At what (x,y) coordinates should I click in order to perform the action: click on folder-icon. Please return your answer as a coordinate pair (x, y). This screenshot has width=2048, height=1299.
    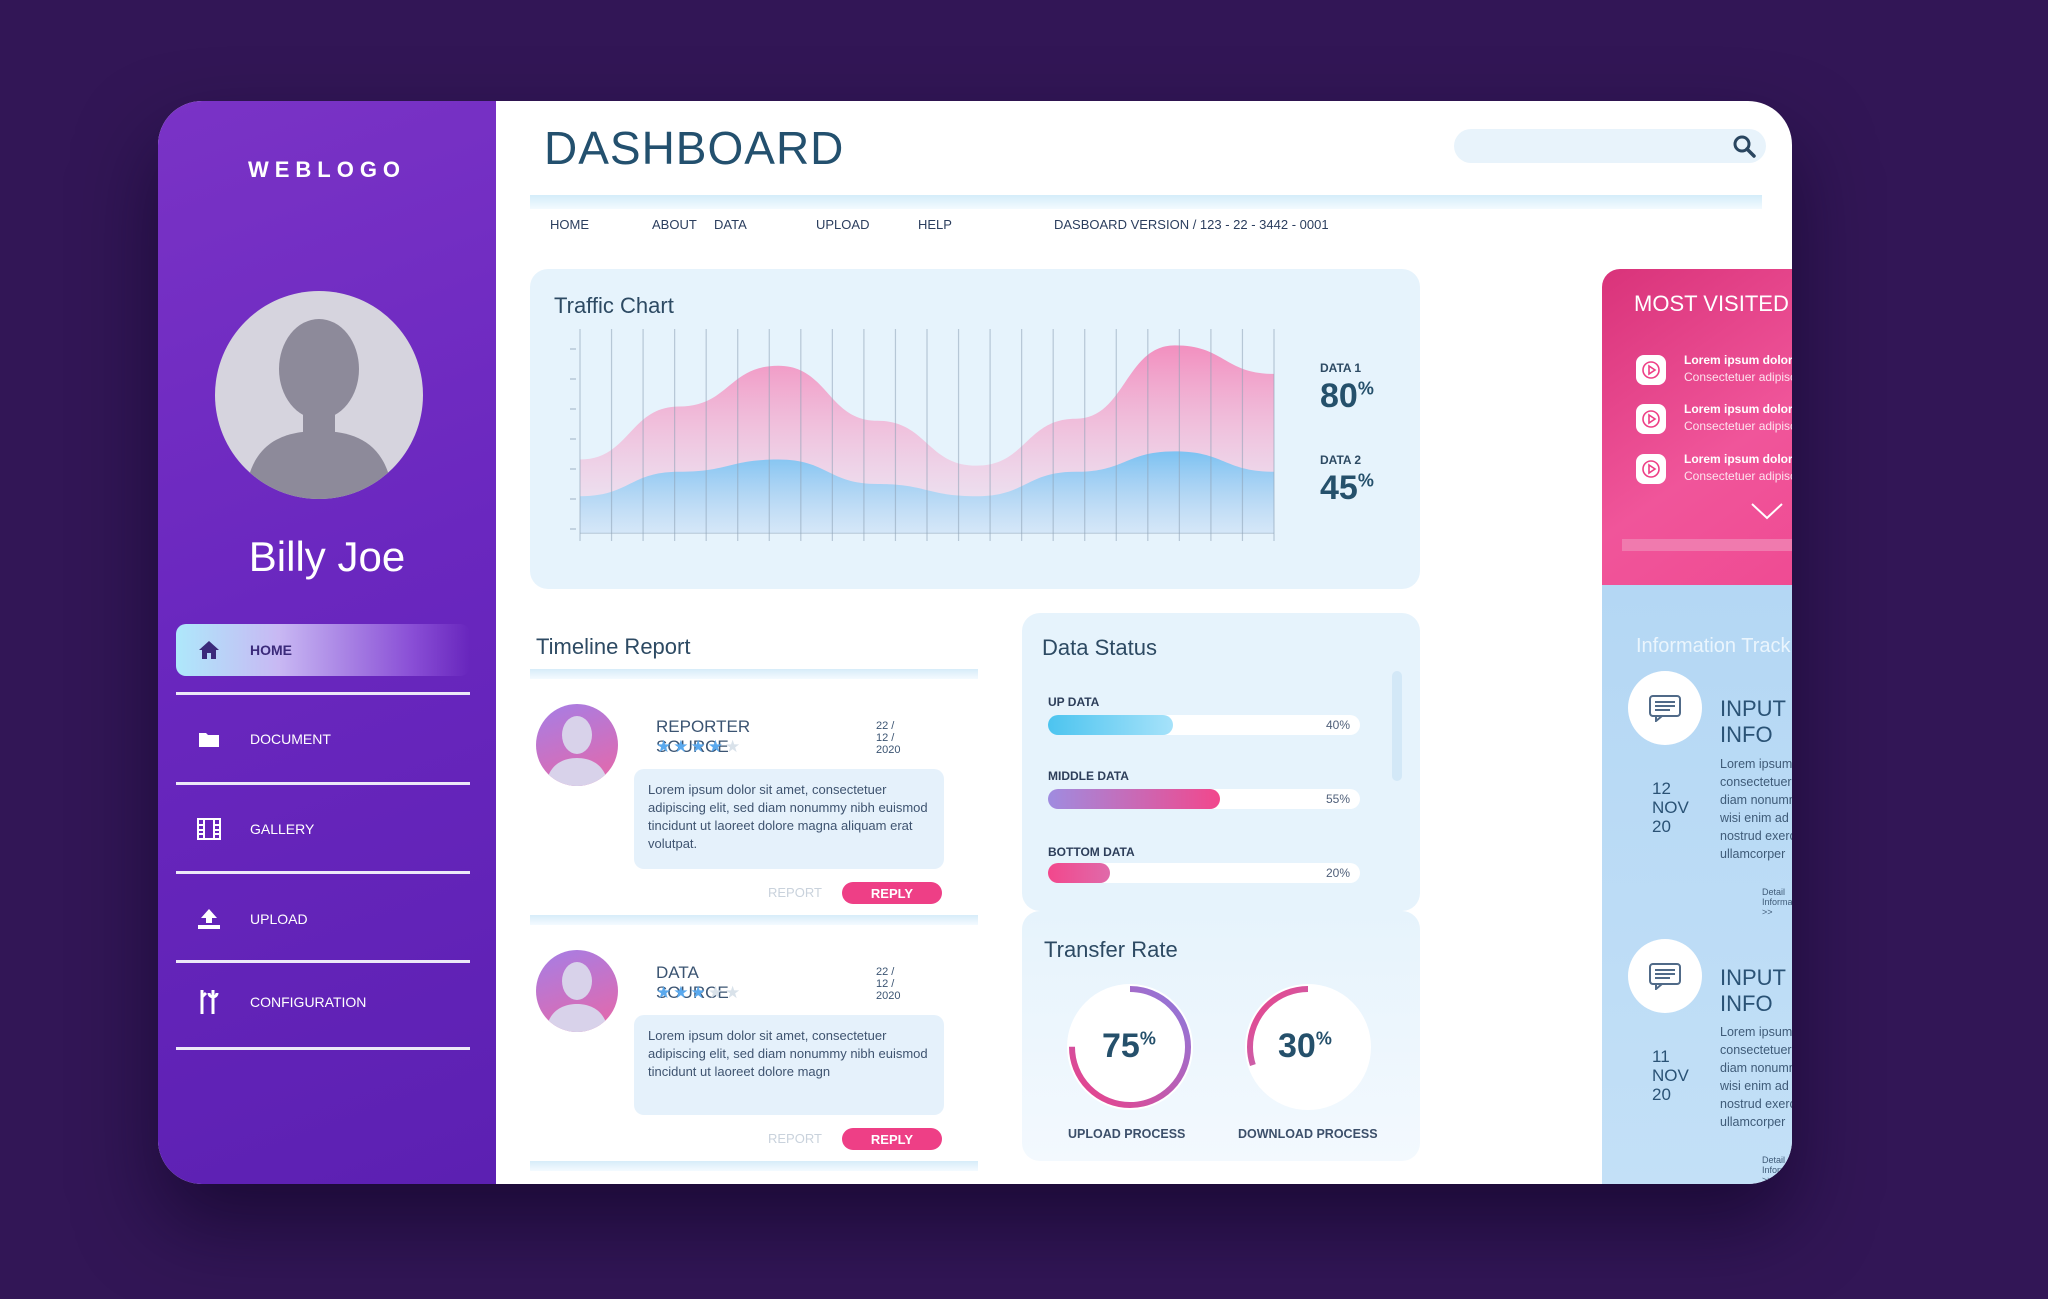
    Looking at the image, I should click on (209, 739).